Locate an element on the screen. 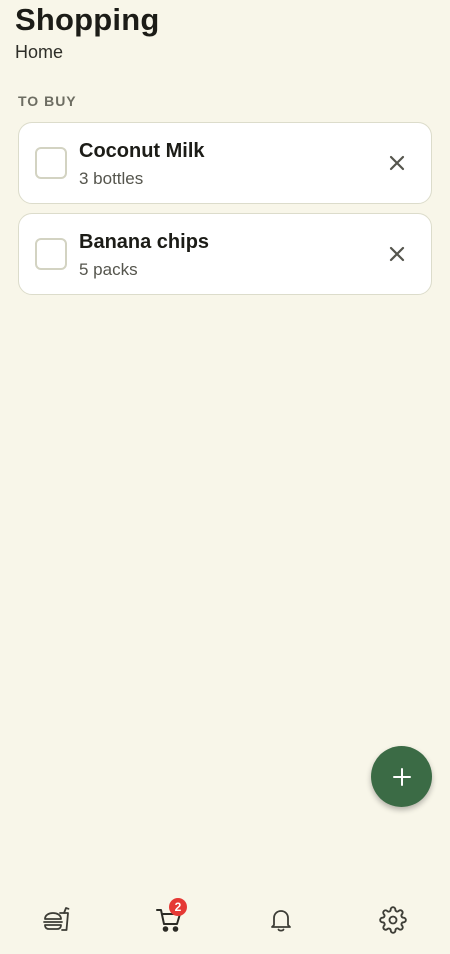 The width and height of the screenshot is (450, 954). food-drink-icon is located at coordinates (56, 919).